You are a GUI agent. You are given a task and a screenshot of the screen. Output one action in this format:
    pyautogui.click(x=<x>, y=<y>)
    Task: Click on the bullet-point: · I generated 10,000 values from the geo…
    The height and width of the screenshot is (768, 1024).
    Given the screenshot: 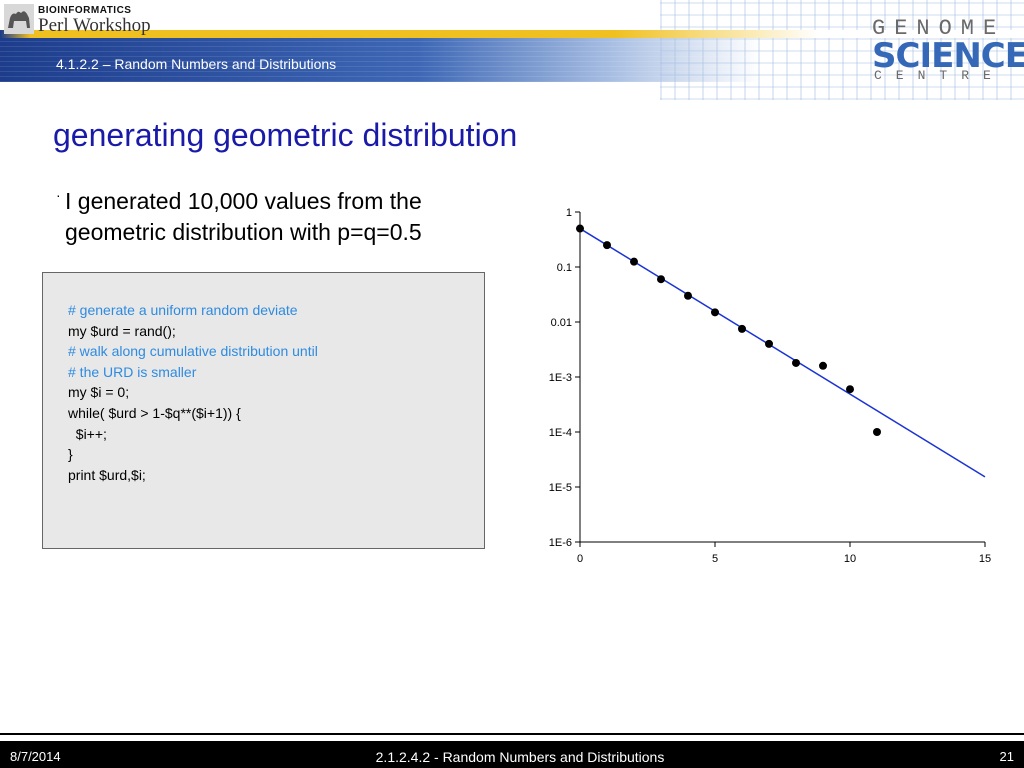 What is the action you would take?
    pyautogui.click(x=266, y=217)
    